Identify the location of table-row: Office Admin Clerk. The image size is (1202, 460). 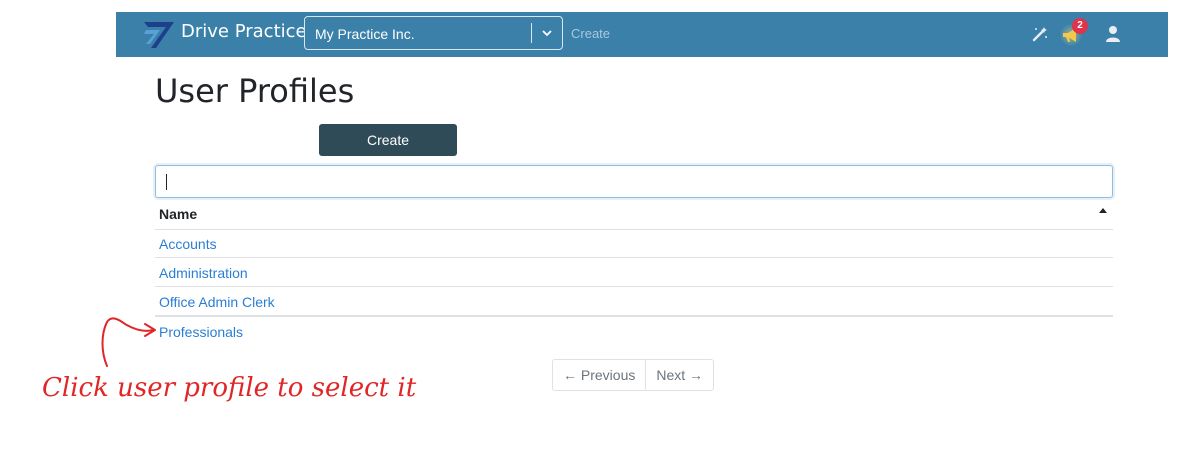
(634, 301).